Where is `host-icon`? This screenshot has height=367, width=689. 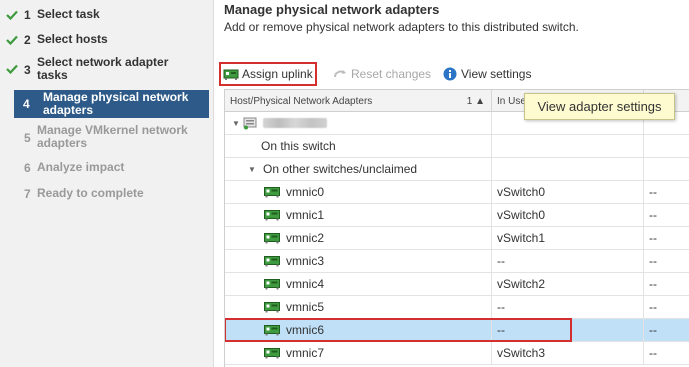 host-icon is located at coordinates (250, 123).